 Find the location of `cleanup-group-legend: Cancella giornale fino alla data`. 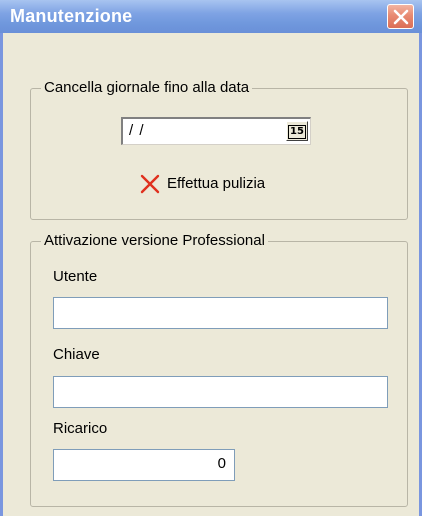

cleanup-group-legend: Cancella giornale fino alla data is located at coordinates (147, 88).